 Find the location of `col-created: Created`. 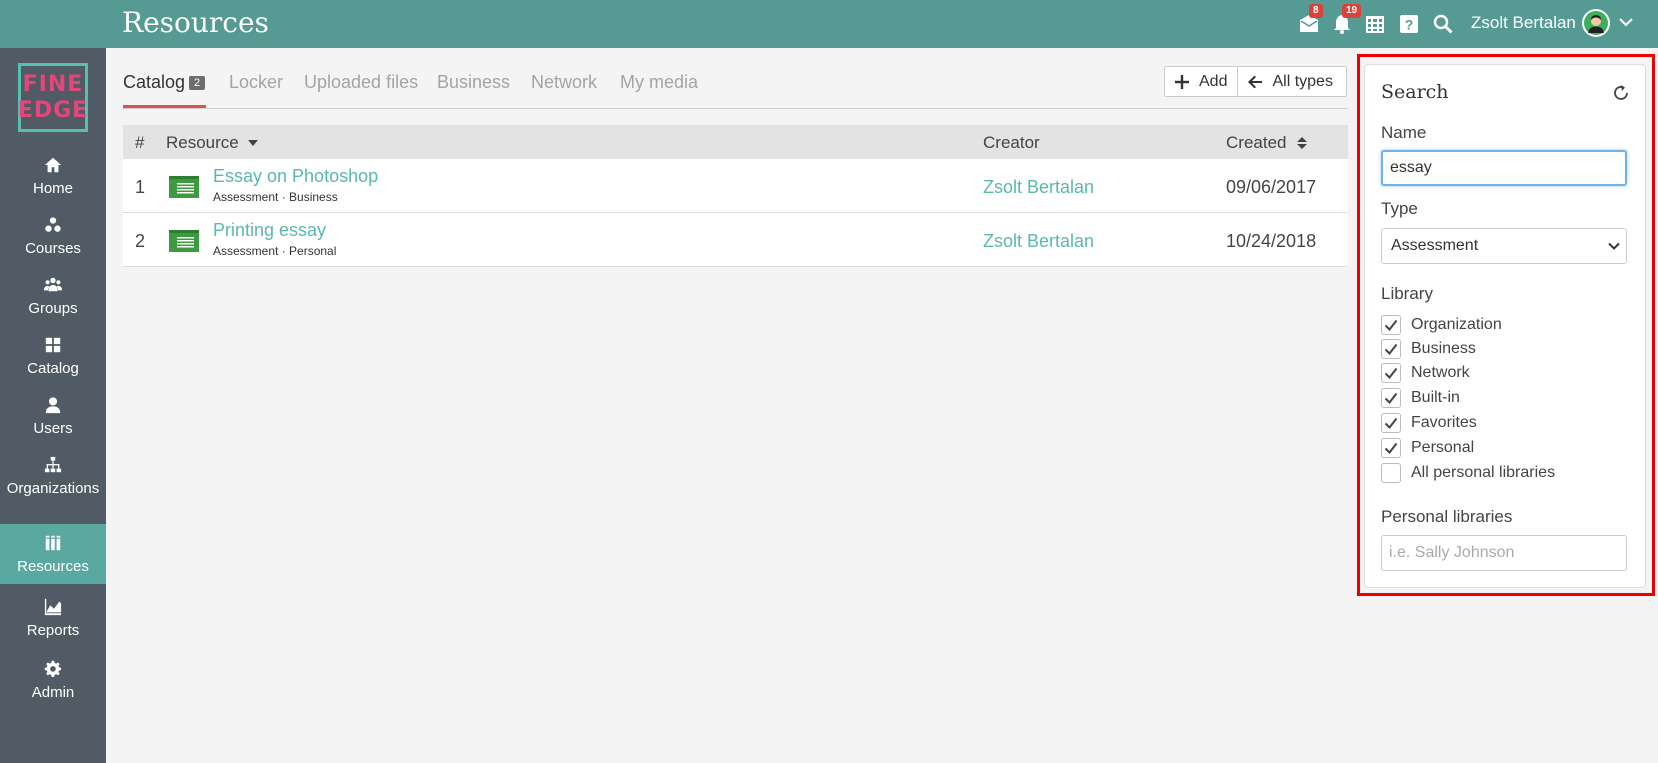

col-created: Created is located at coordinates (1267, 143).